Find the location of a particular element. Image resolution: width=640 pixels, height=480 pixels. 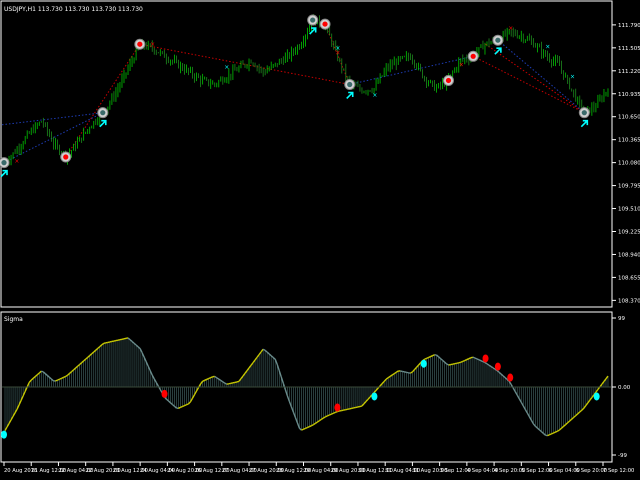

price-tick-label: 110.365 is located at coordinates (629, 141).